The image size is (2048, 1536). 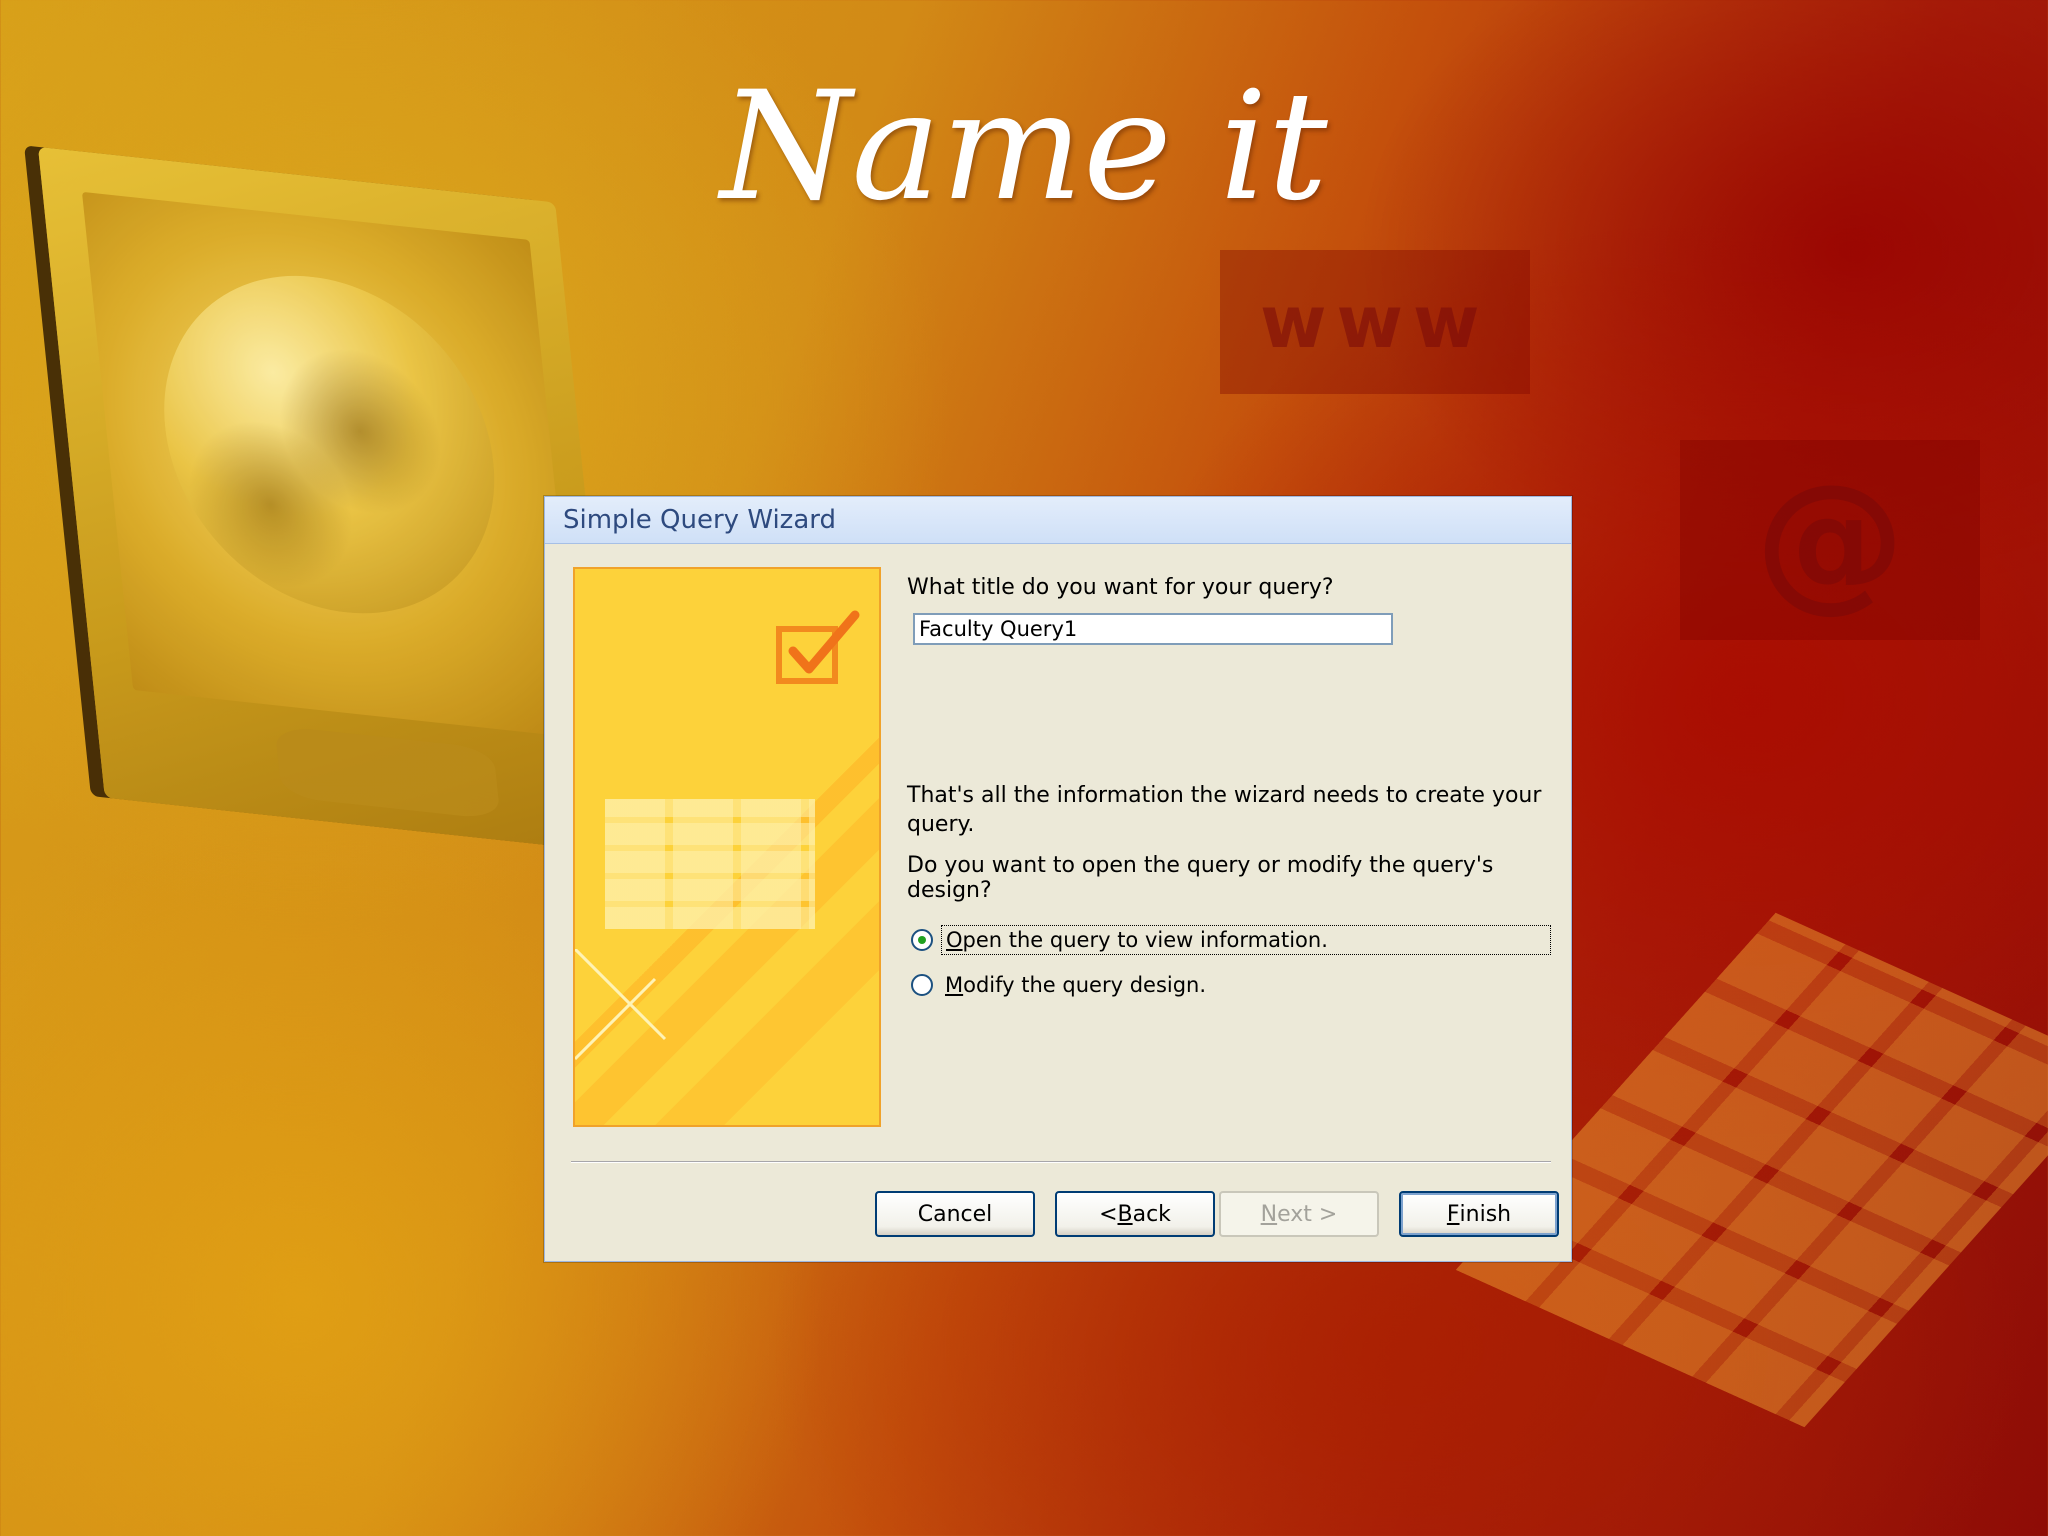 What do you see at coordinates (1108, 1214) in the screenshot?
I see `back-button-prefix: <` at bounding box center [1108, 1214].